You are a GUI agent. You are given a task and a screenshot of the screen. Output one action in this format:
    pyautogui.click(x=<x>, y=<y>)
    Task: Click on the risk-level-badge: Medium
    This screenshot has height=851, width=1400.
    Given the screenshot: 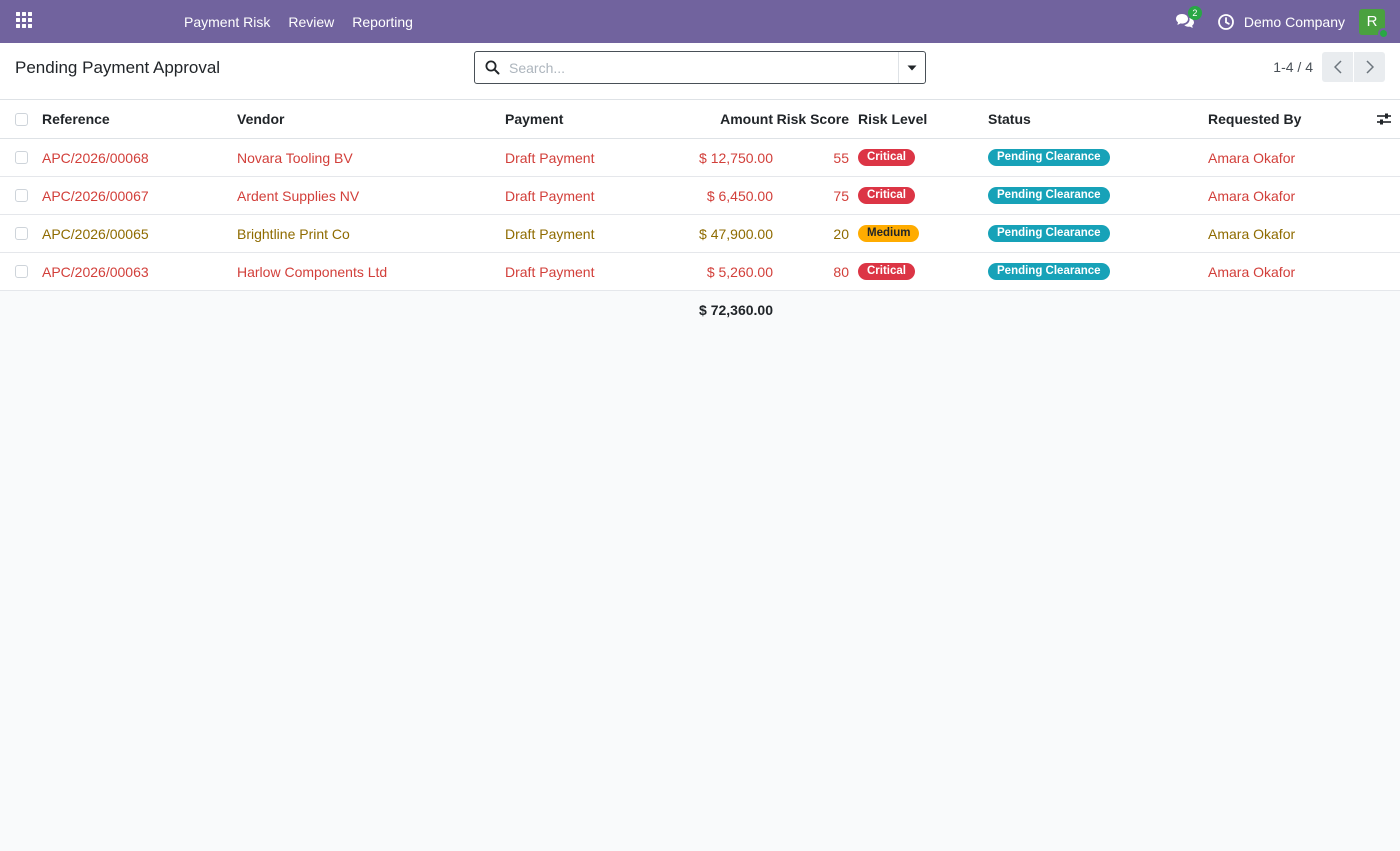 What is the action you would take?
    pyautogui.click(x=889, y=233)
    